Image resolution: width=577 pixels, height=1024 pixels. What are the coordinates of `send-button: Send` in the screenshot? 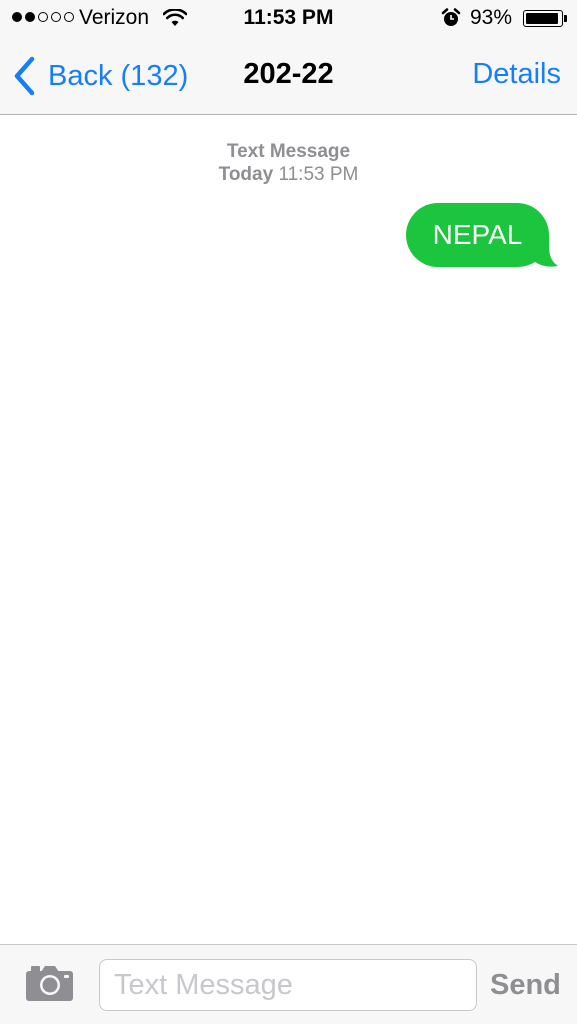 It's located at (525, 985).